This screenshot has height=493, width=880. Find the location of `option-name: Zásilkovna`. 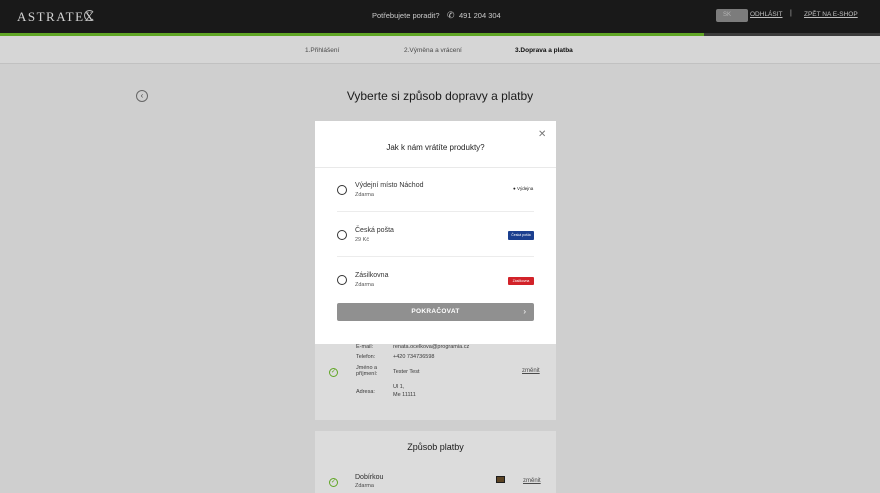

option-name: Zásilkovna is located at coordinates (372, 275).